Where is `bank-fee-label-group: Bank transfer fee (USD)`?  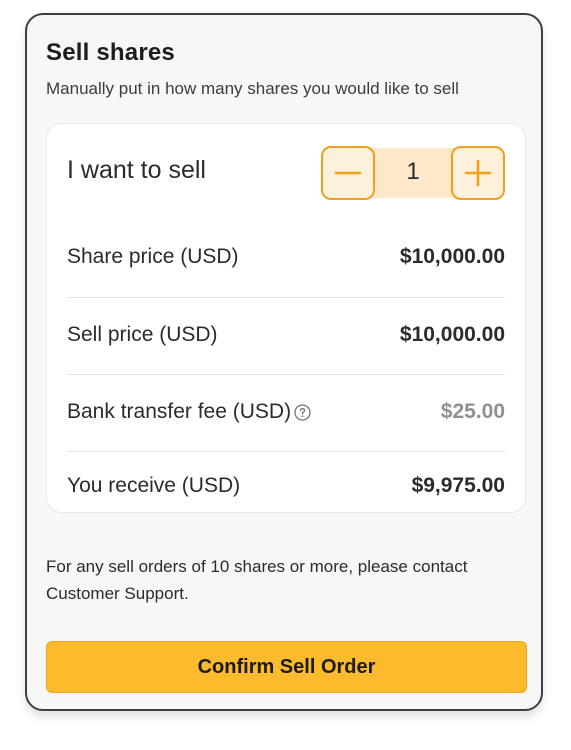 bank-fee-label-group: Bank transfer fee (USD) is located at coordinates (189, 412).